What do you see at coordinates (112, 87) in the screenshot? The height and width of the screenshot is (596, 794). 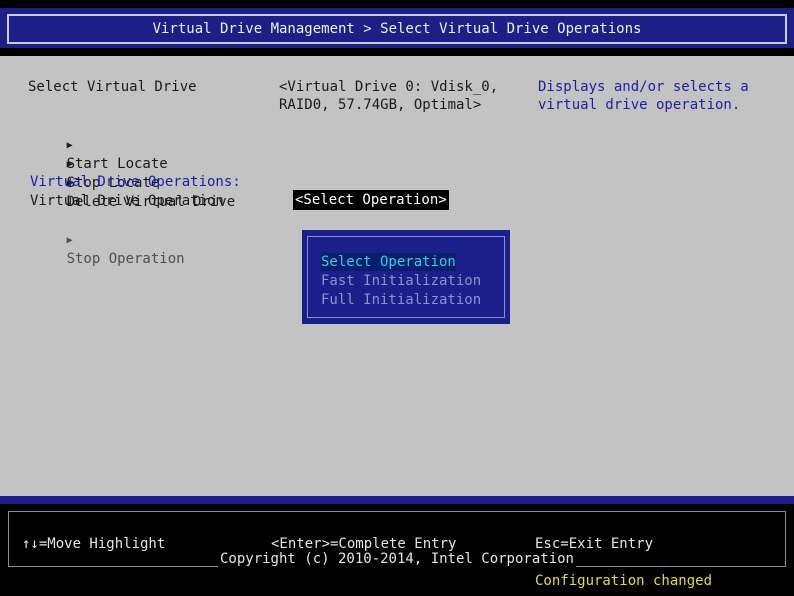 I see `select-virtual-drive-label: Select Virtual Drive` at bounding box center [112, 87].